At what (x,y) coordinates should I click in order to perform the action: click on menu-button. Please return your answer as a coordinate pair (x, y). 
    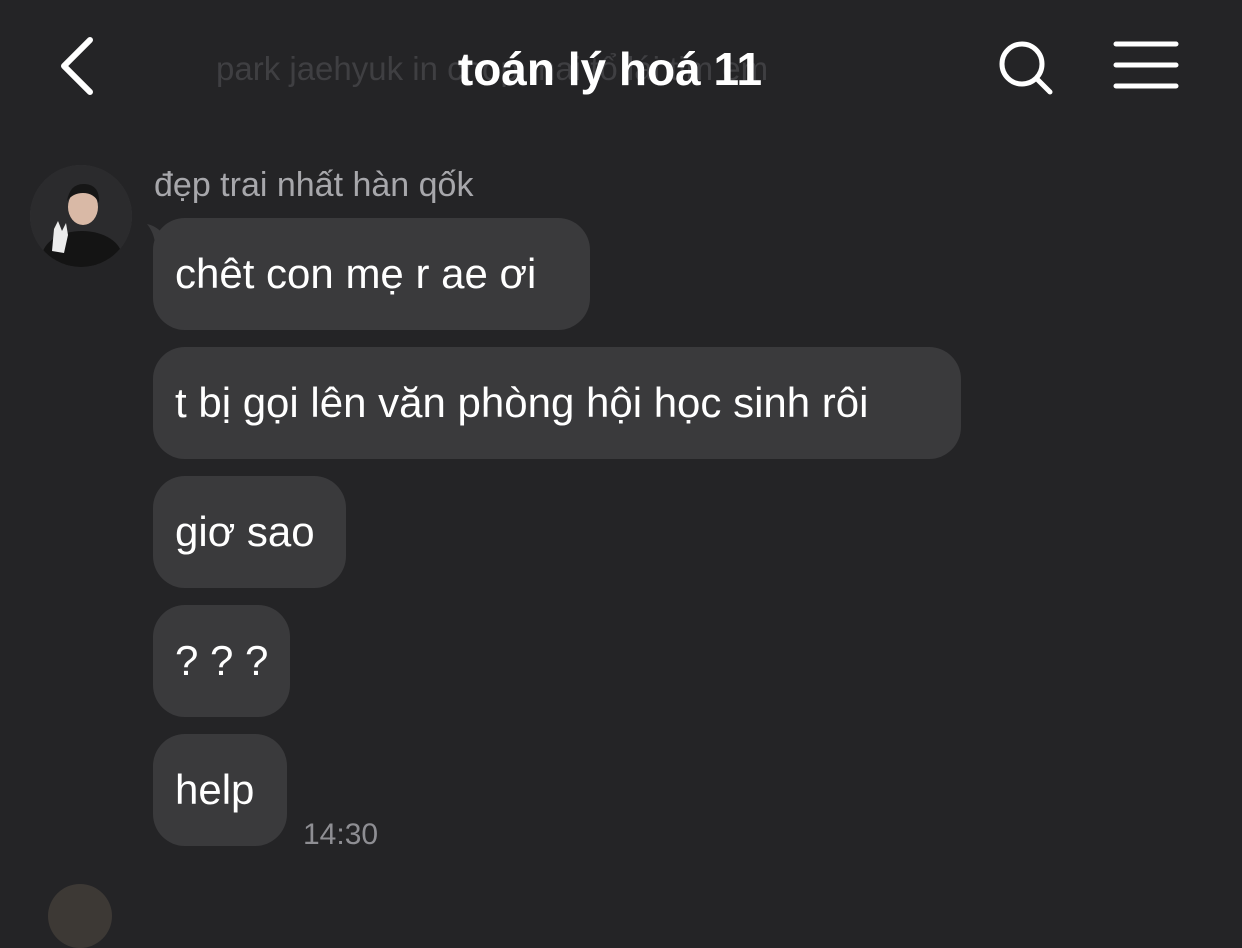
    Looking at the image, I should click on (1146, 66).